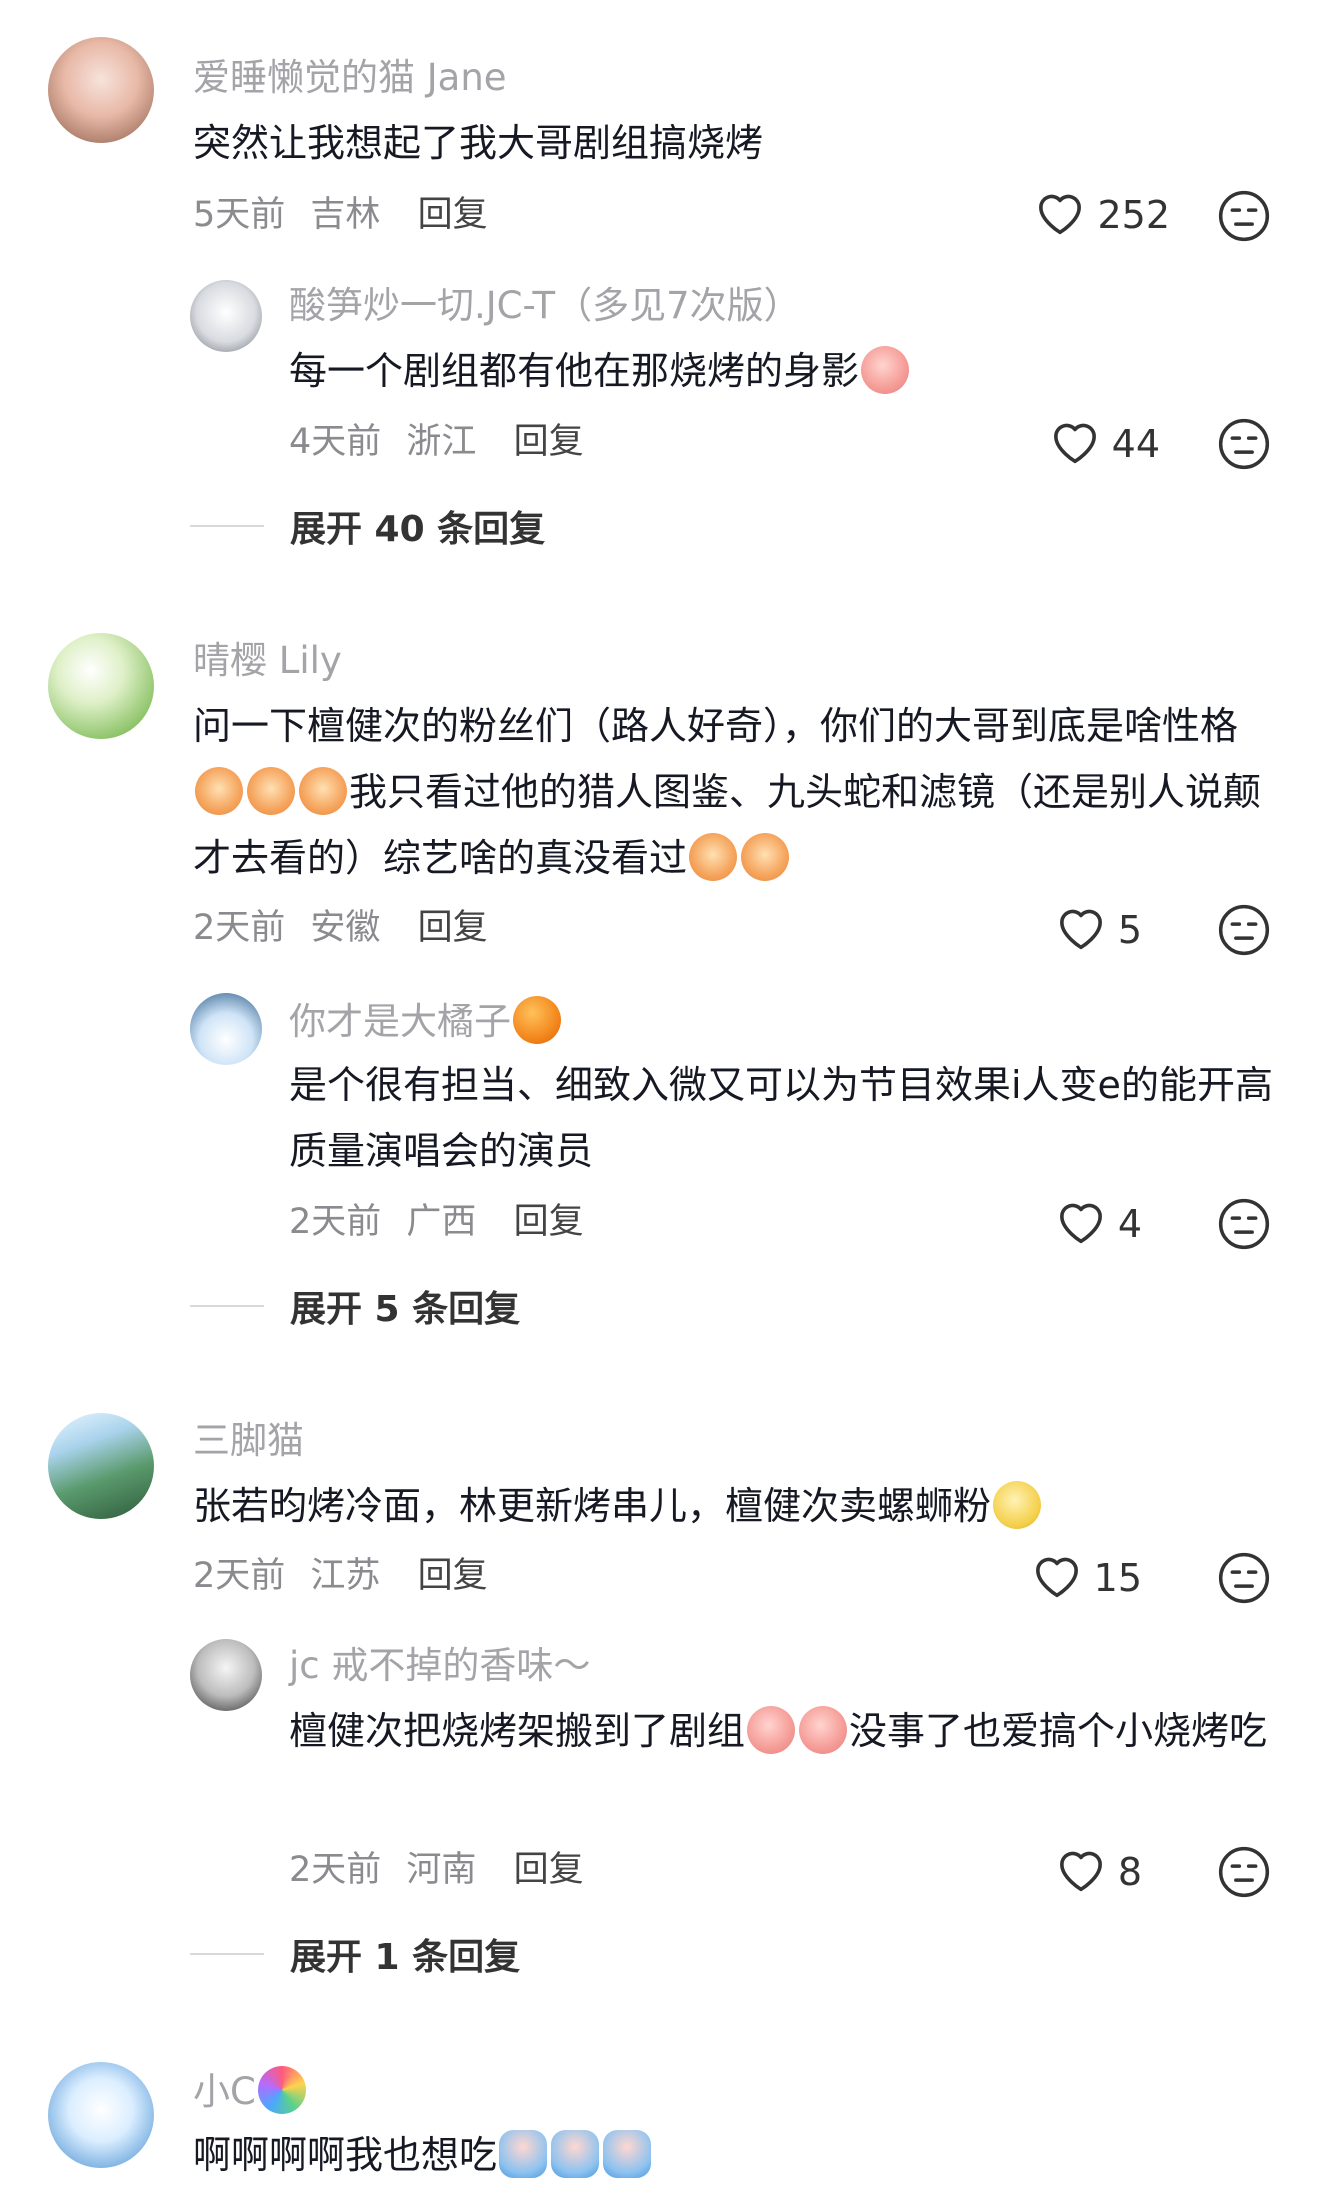 This screenshot has height=2207, width=1320. Describe the element at coordinates (405, 1306) in the screenshot. I see `expand-label: 展开 5 条回复` at that location.